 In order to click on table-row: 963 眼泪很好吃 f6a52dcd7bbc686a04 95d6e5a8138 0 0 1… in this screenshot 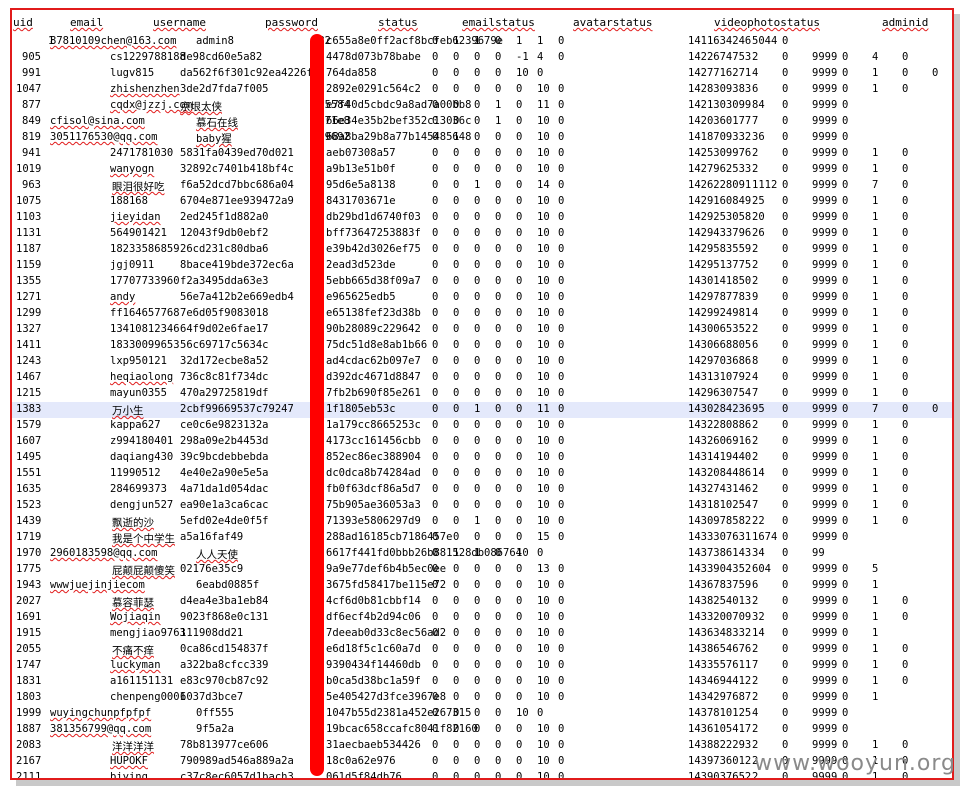, I will do `click(482, 186)`.